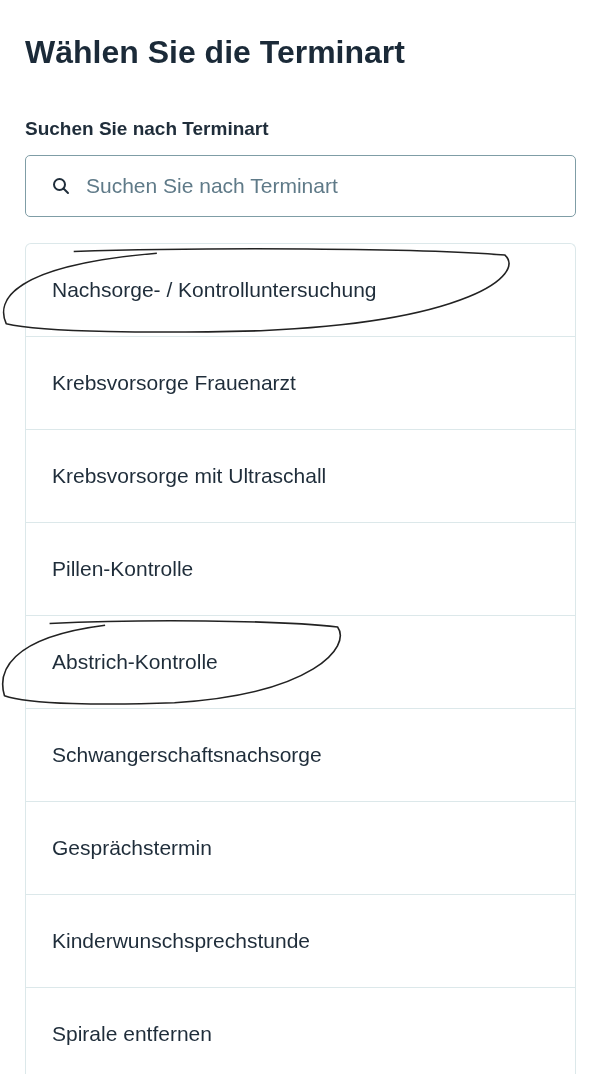  What do you see at coordinates (300, 569) in the screenshot?
I see `list-item: Pillen-Kontrolle` at bounding box center [300, 569].